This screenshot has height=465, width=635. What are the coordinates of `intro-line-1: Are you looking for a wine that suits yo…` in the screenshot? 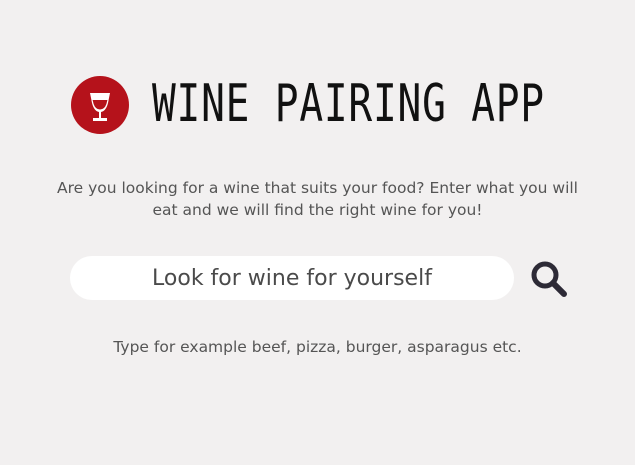 It's located at (317, 188).